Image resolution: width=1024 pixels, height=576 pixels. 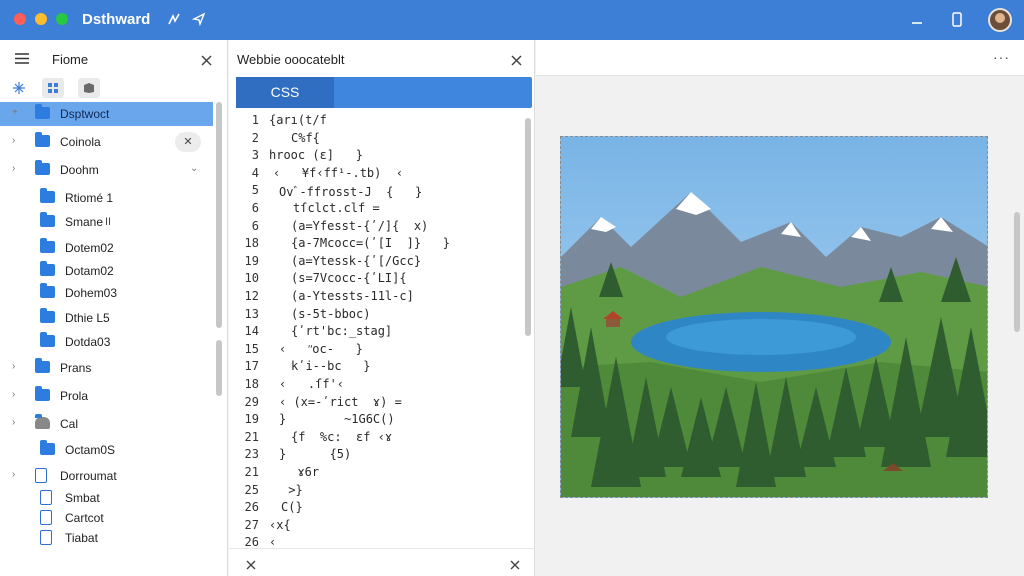 I want to click on sidebar-item: Dohem03, so click(x=106, y=293).